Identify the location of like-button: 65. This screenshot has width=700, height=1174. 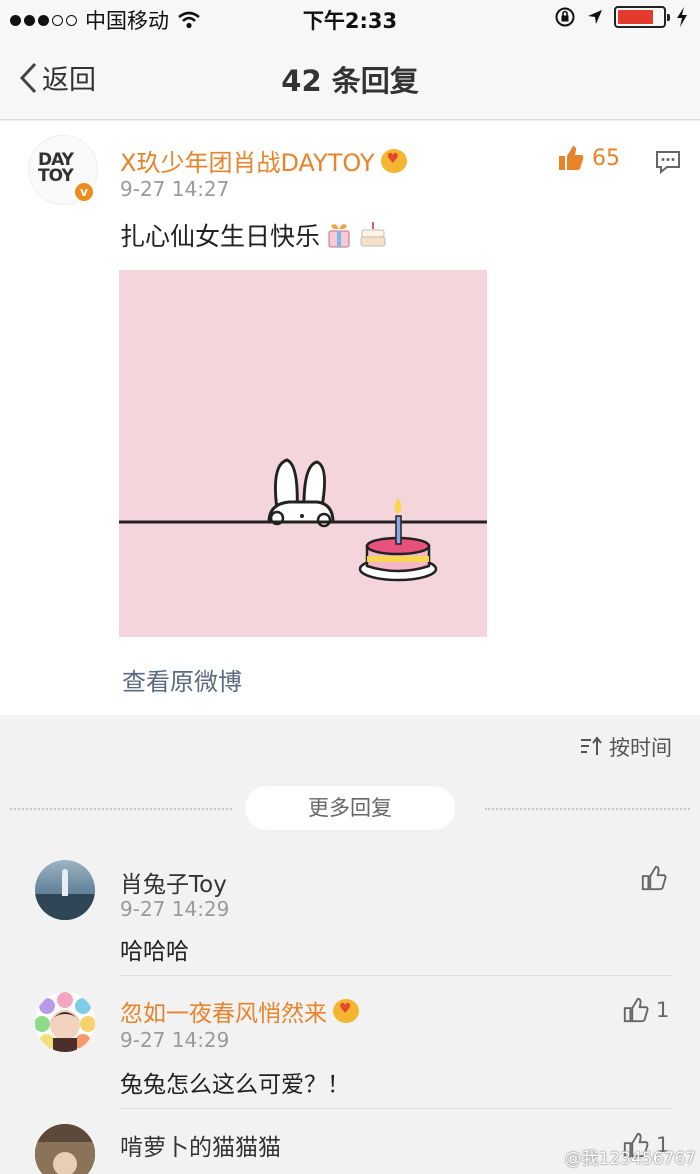
(588, 158).